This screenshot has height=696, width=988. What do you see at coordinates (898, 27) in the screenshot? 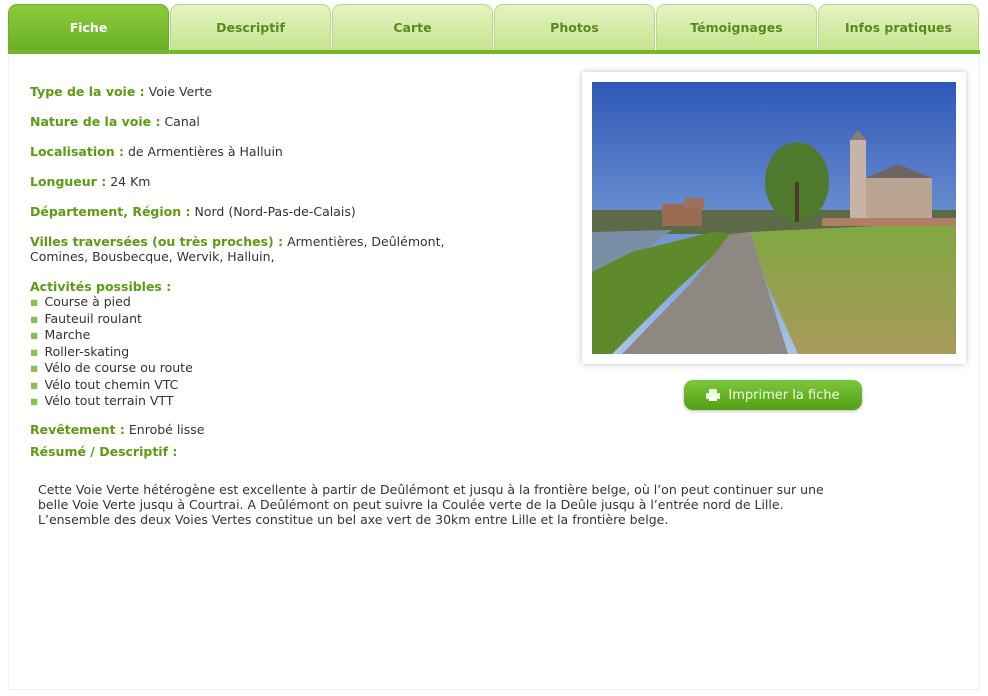
I see `tab-infos-pratiques: Infos pratiques` at bounding box center [898, 27].